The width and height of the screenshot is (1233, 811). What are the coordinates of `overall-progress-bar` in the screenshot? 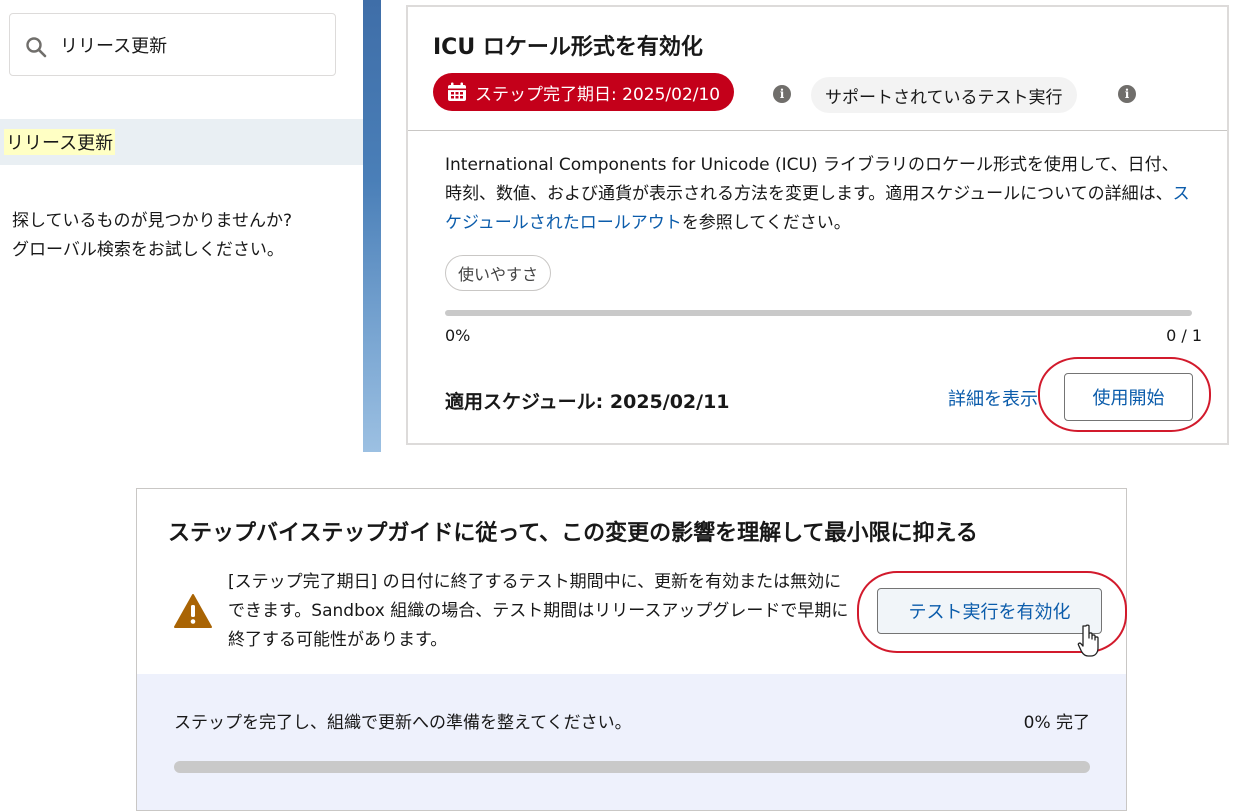 It's located at (632, 767).